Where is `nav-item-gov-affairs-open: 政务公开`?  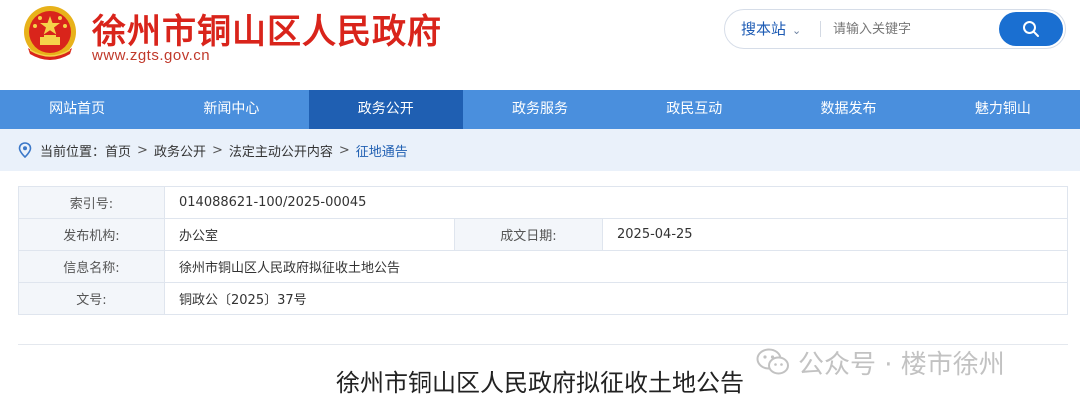 nav-item-gov-affairs-open: 政务公开 is located at coordinates (385, 109).